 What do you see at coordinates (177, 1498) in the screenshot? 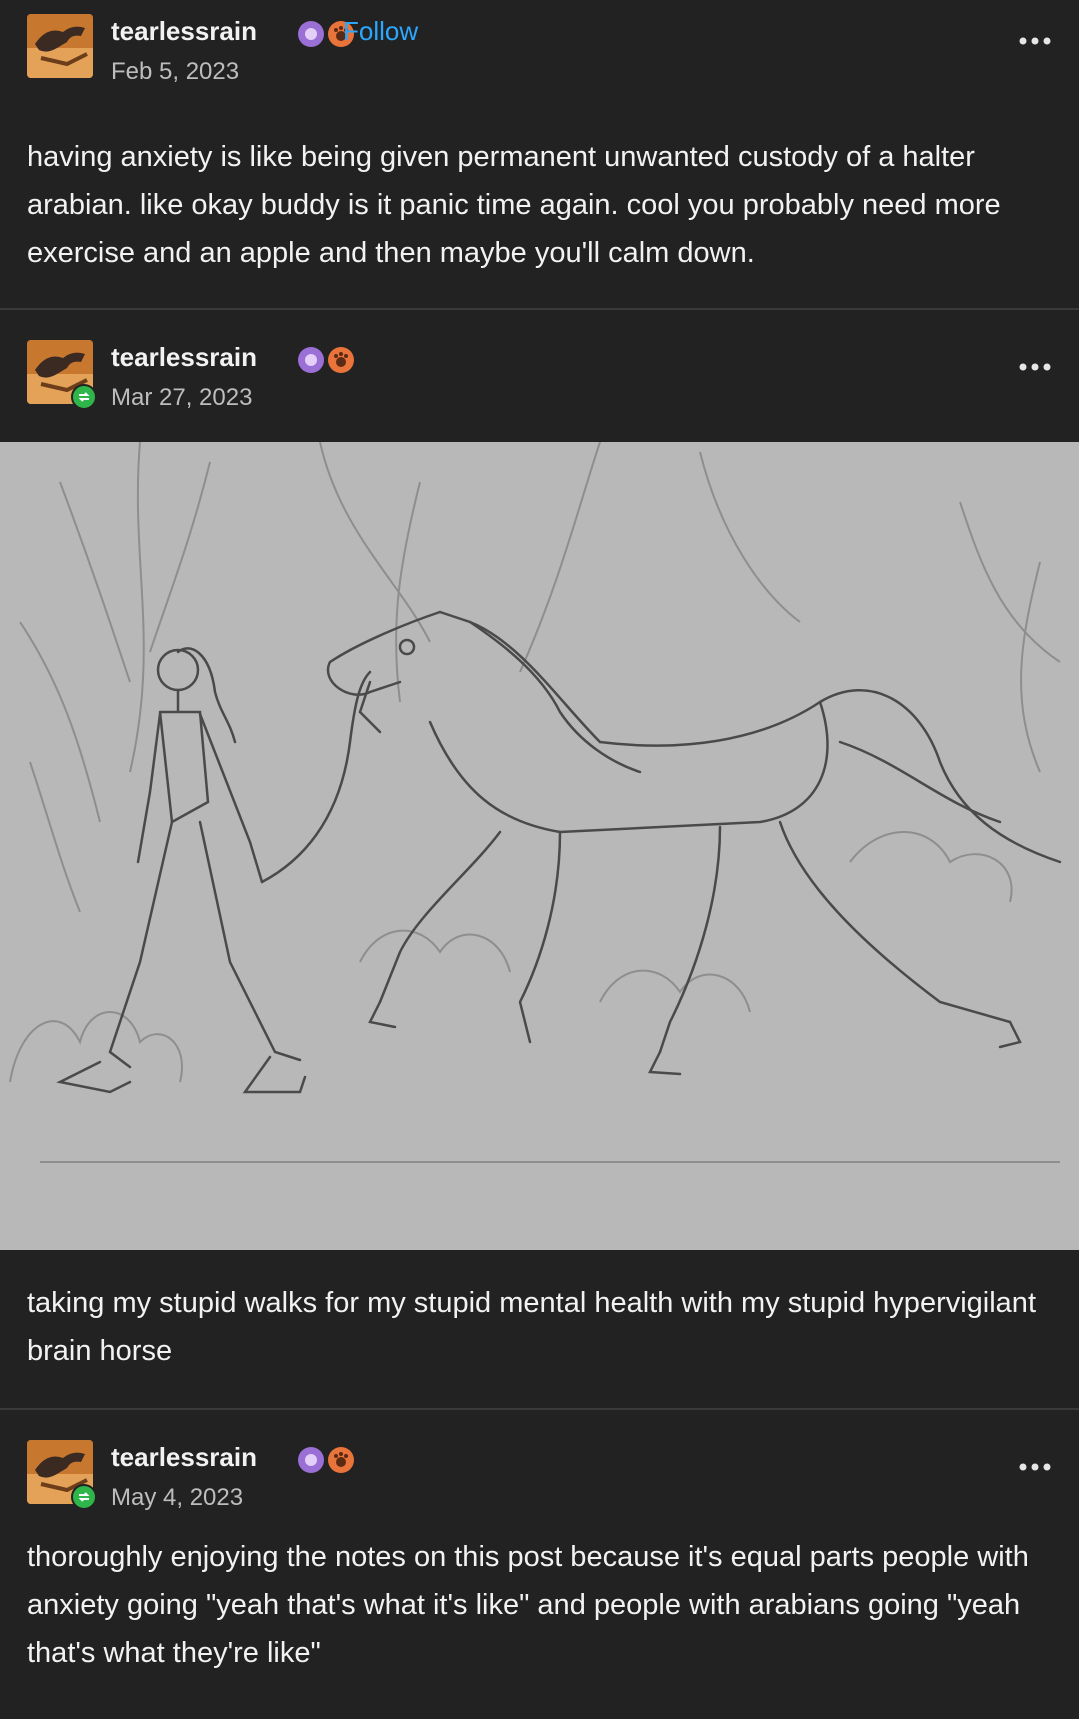
I see `post-date: May 4, 2023` at bounding box center [177, 1498].